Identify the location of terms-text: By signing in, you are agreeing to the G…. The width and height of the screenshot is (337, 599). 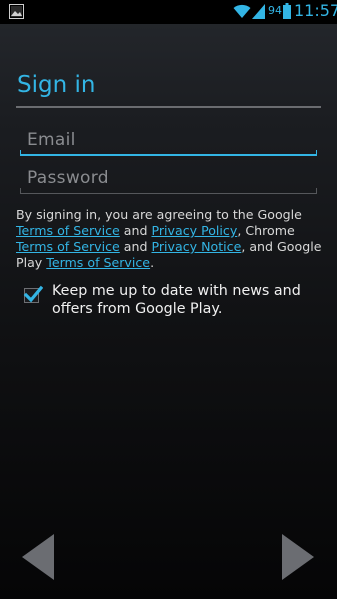
(169, 238).